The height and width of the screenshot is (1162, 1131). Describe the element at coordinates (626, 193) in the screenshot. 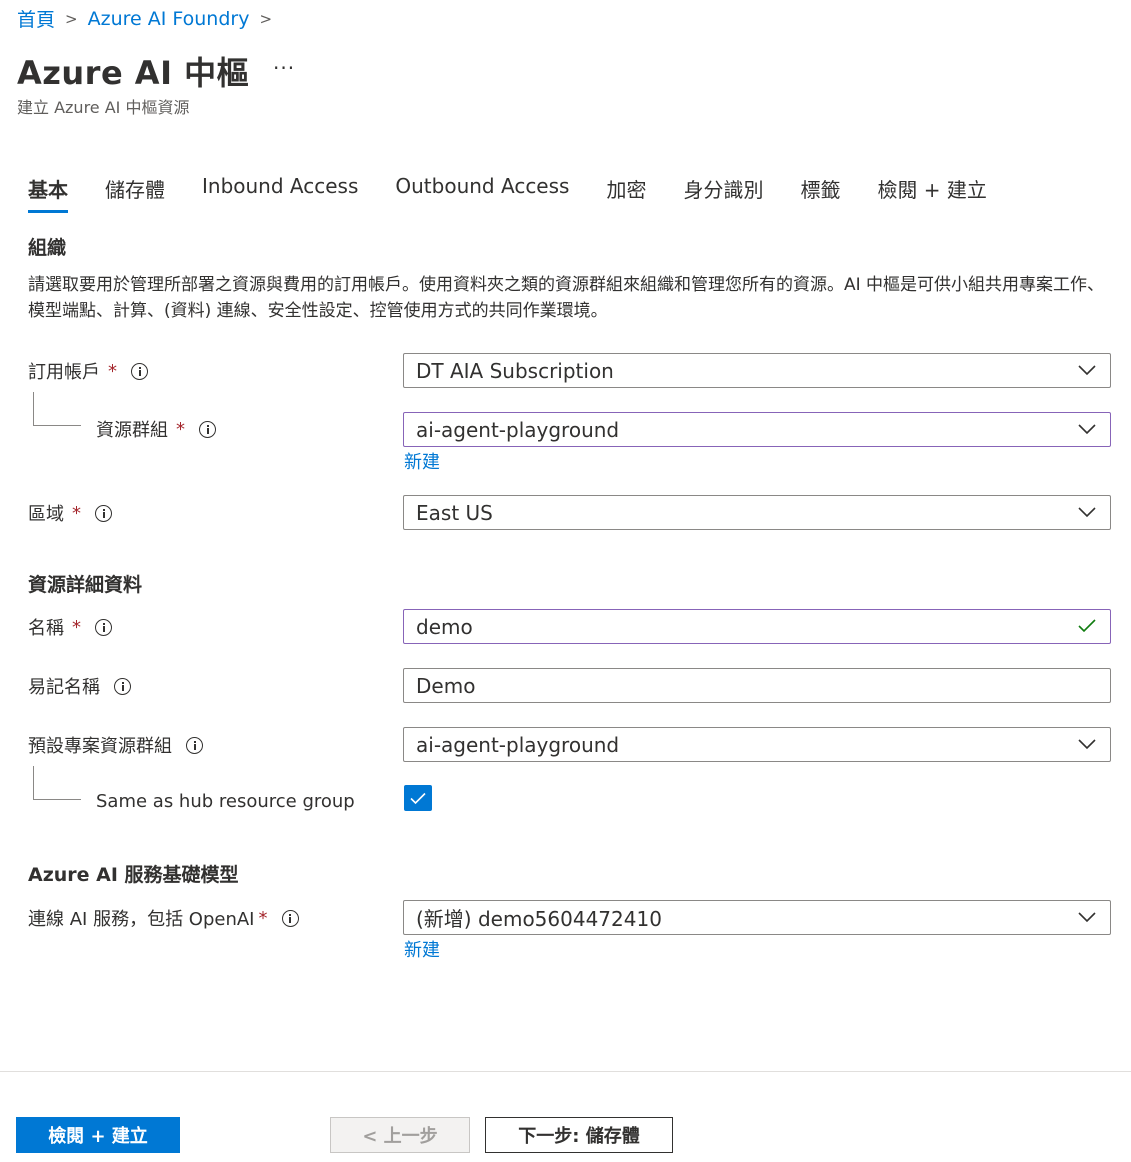

I see `tab-encryption: 加密` at that location.